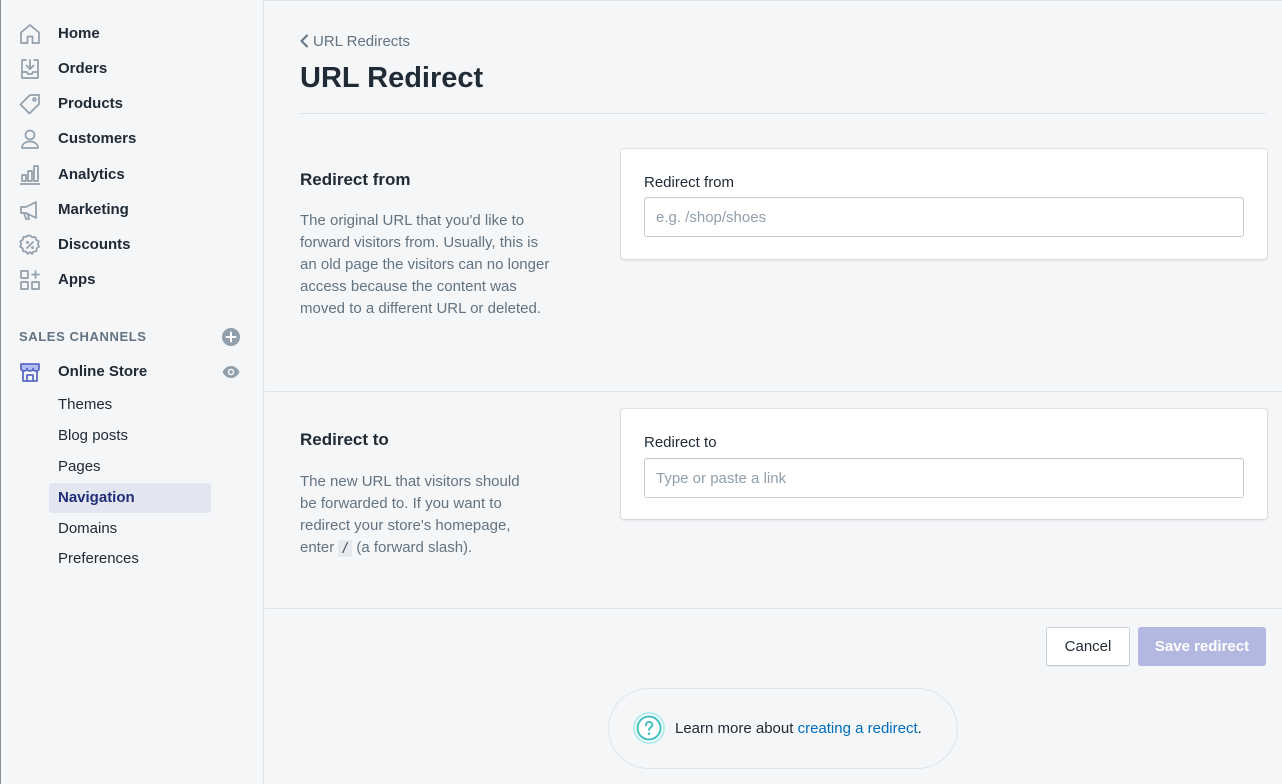 The width and height of the screenshot is (1282, 784). Describe the element at coordinates (30, 139) in the screenshot. I see `person-icon` at that location.